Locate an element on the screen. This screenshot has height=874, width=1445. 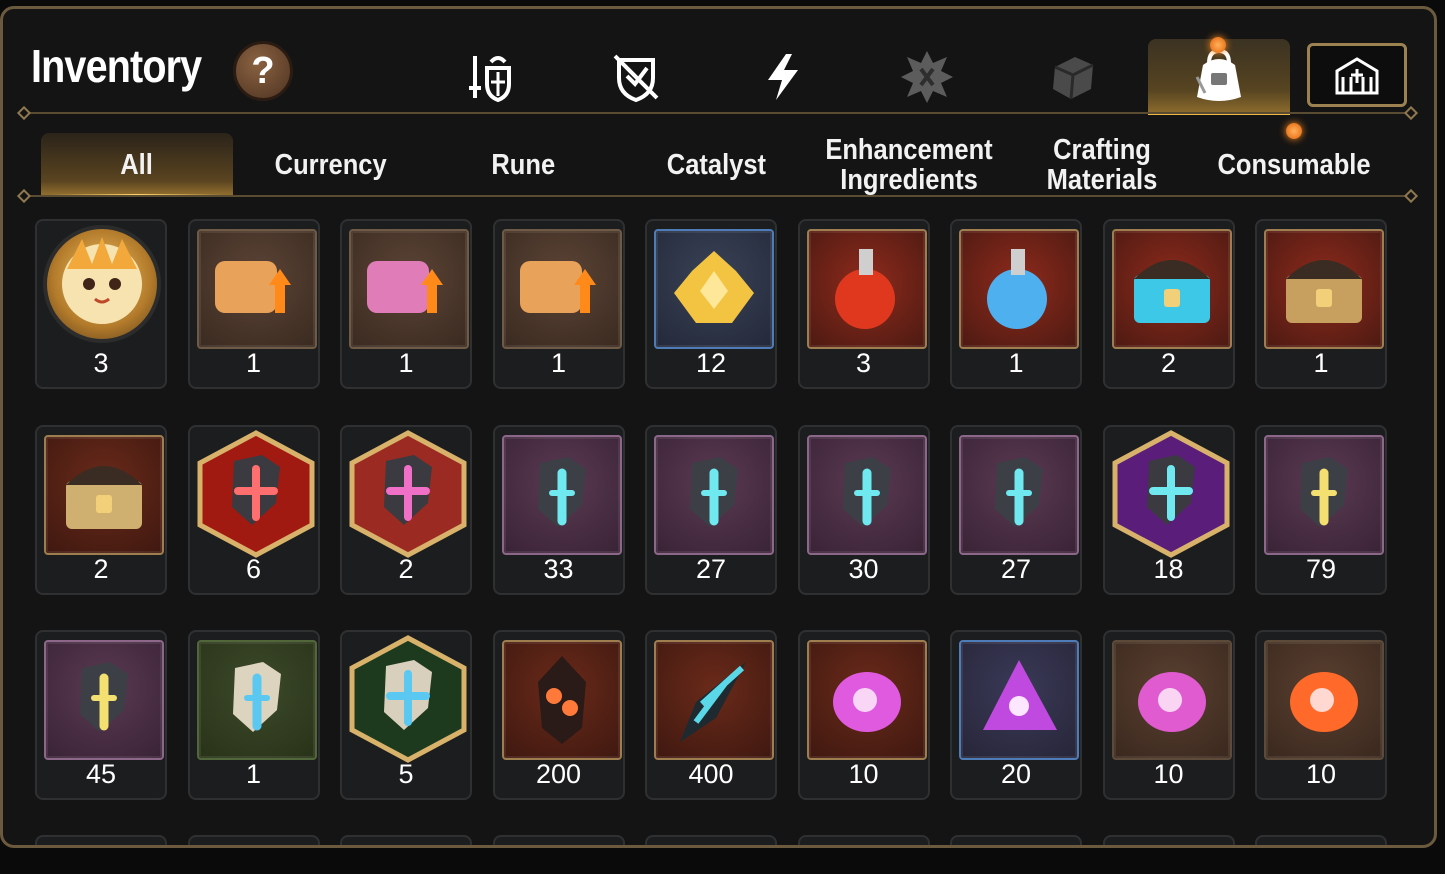
item-quantity: 6 is located at coordinates (253, 568).